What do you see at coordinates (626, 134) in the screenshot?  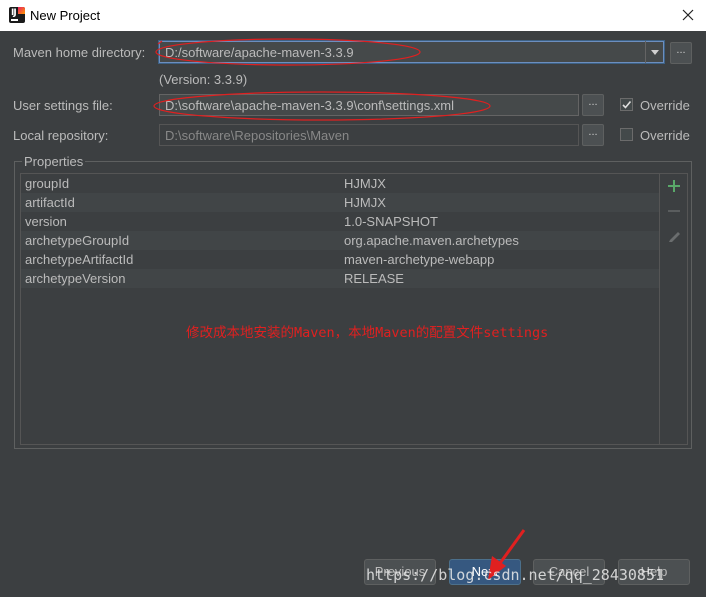 I see `local-repository-override-checkbox` at bounding box center [626, 134].